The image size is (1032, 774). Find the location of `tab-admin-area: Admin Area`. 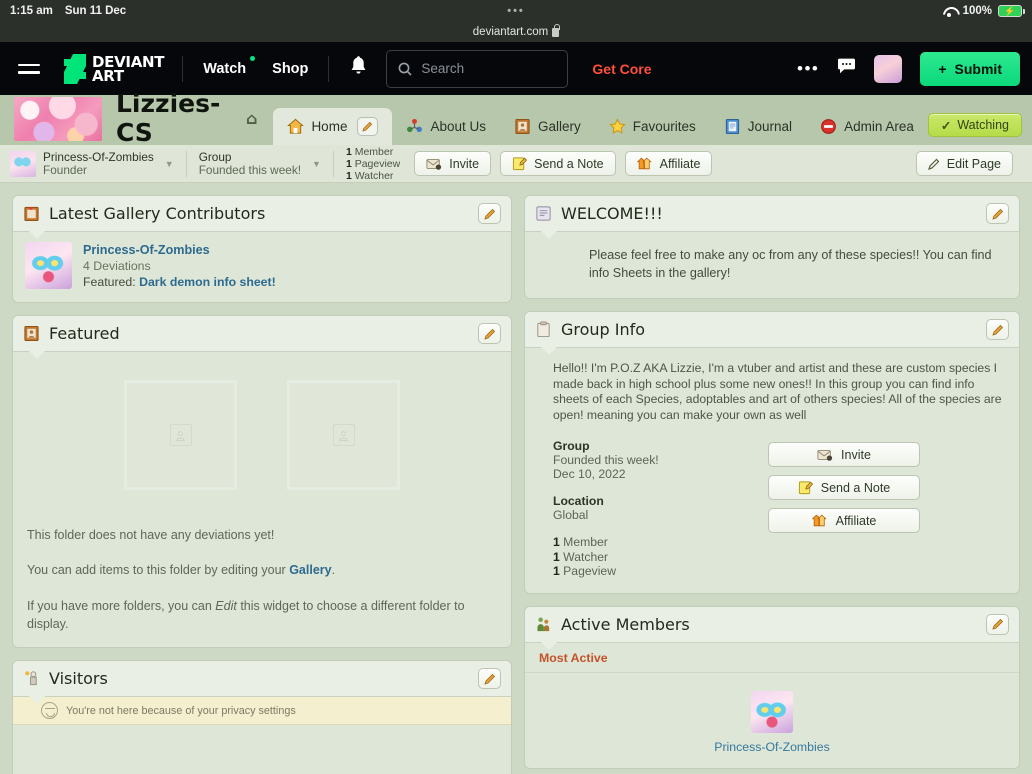

tab-admin-area: Admin Area is located at coordinates (867, 126).